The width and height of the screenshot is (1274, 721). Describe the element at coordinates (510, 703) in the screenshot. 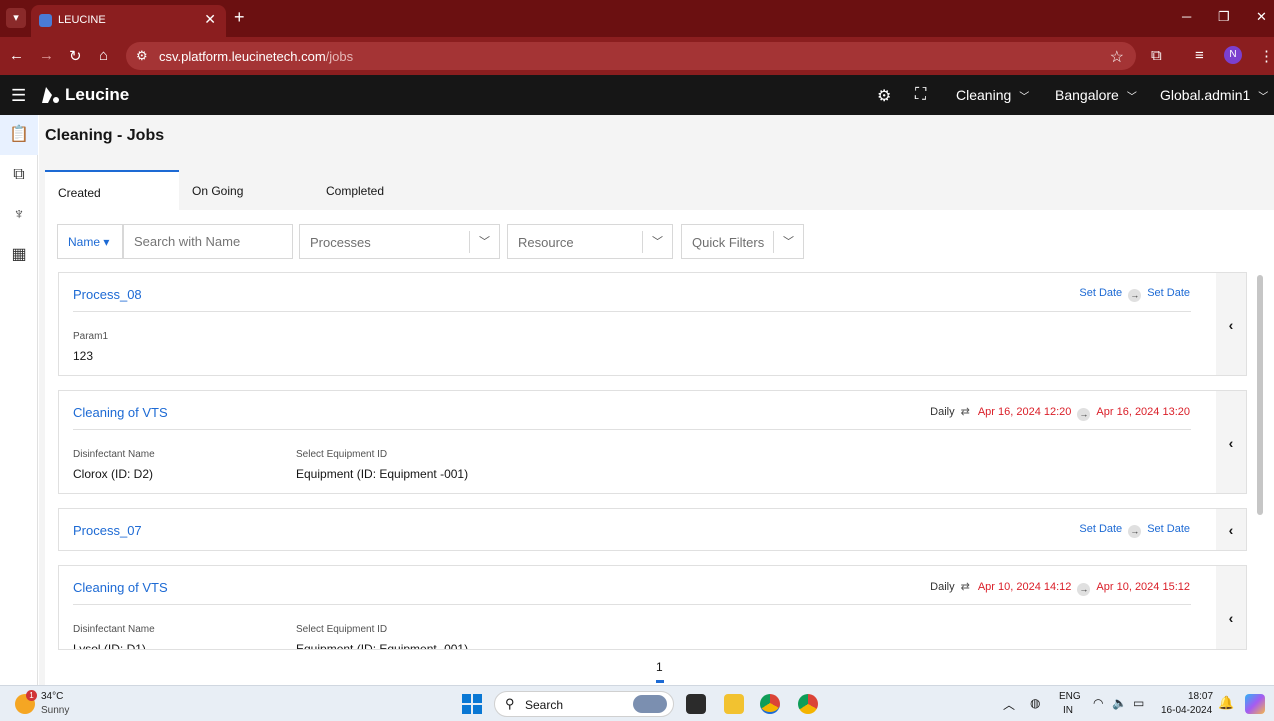

I see `search-icon: ⚲` at that location.